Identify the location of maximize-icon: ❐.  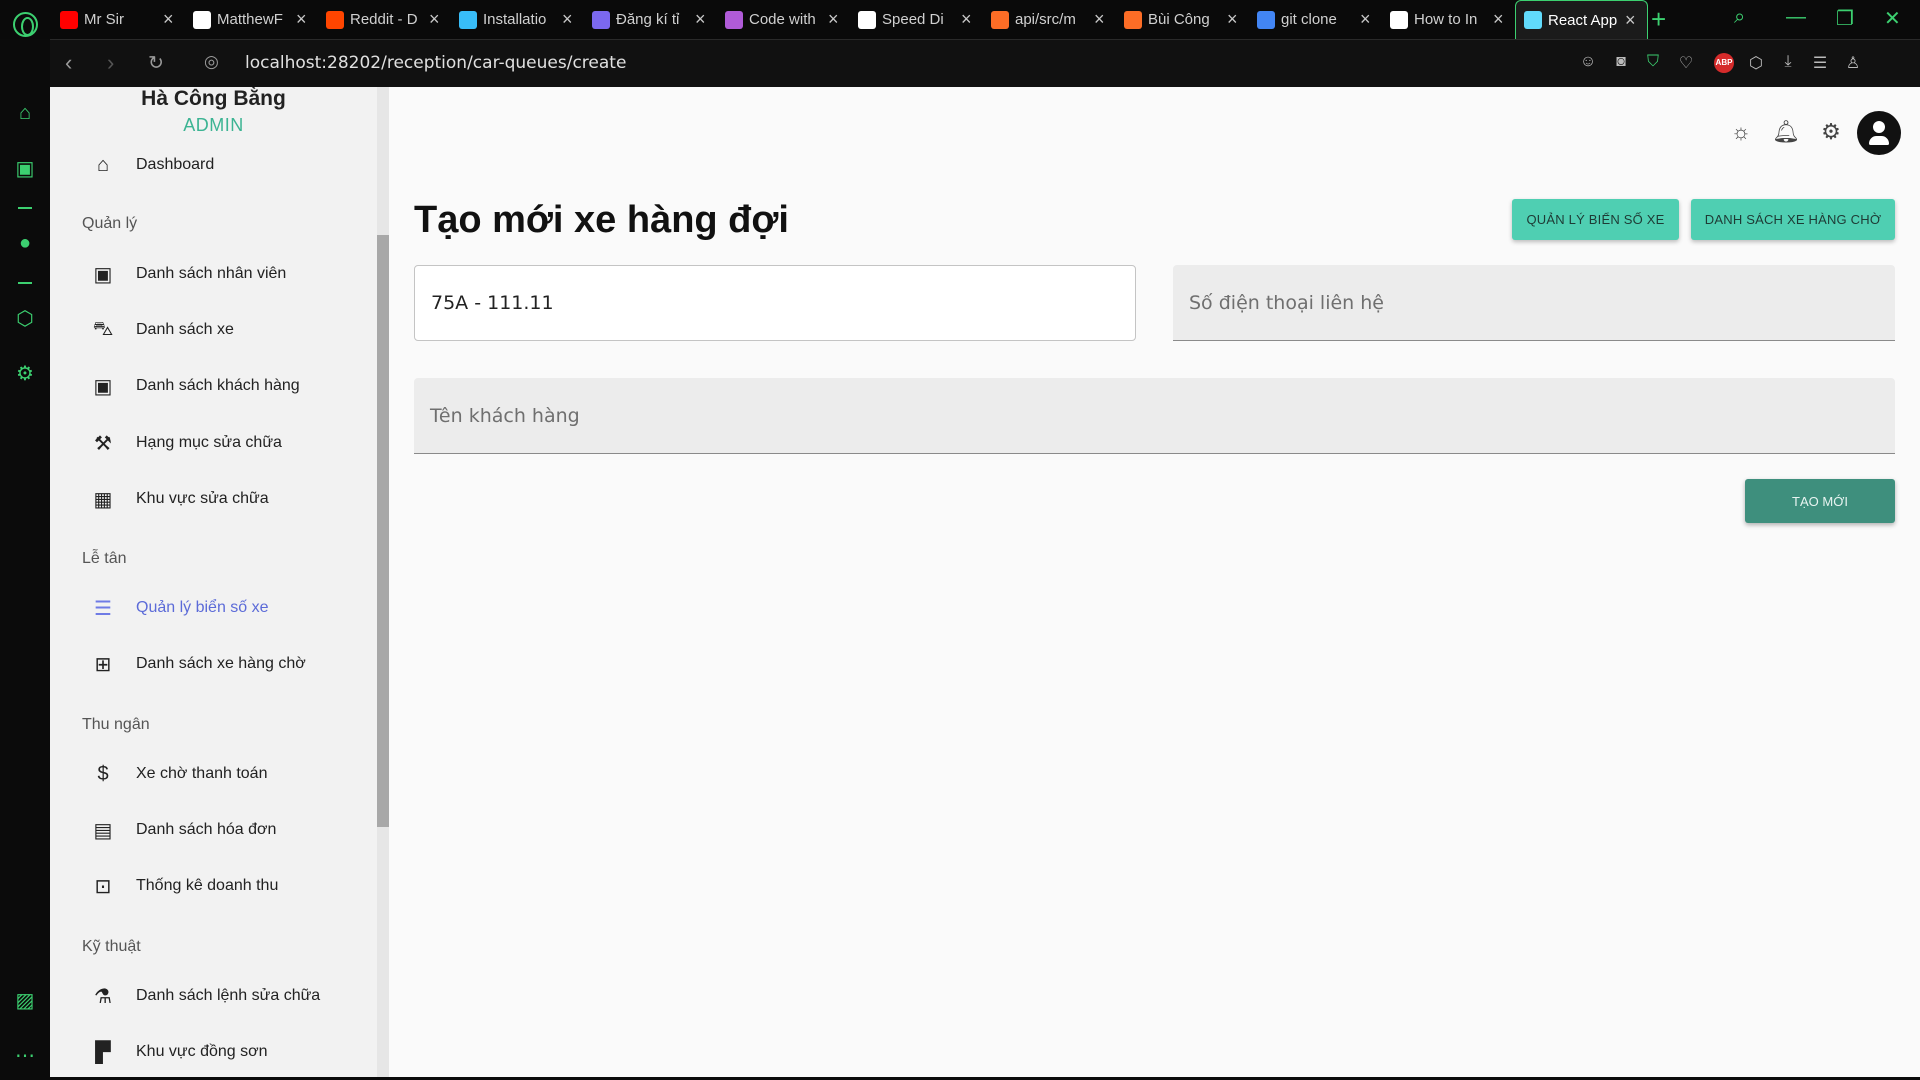
(1845, 18).